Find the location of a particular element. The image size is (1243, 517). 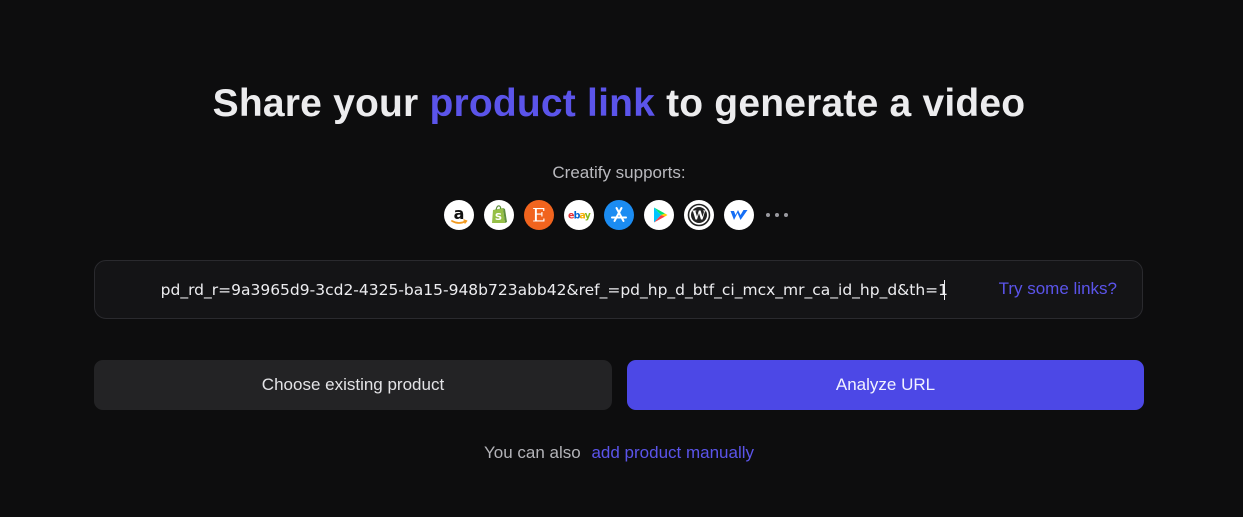

etsy-icon: E is located at coordinates (539, 215).